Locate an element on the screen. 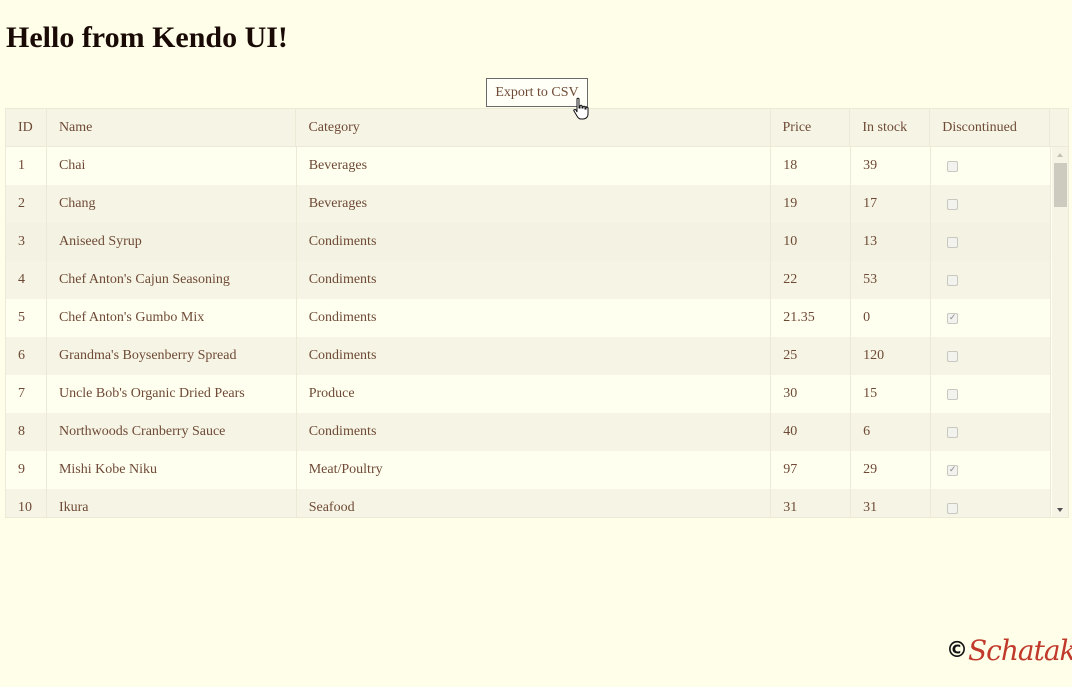 The width and height of the screenshot is (1072, 687). cell-id: 7 is located at coordinates (26, 394).